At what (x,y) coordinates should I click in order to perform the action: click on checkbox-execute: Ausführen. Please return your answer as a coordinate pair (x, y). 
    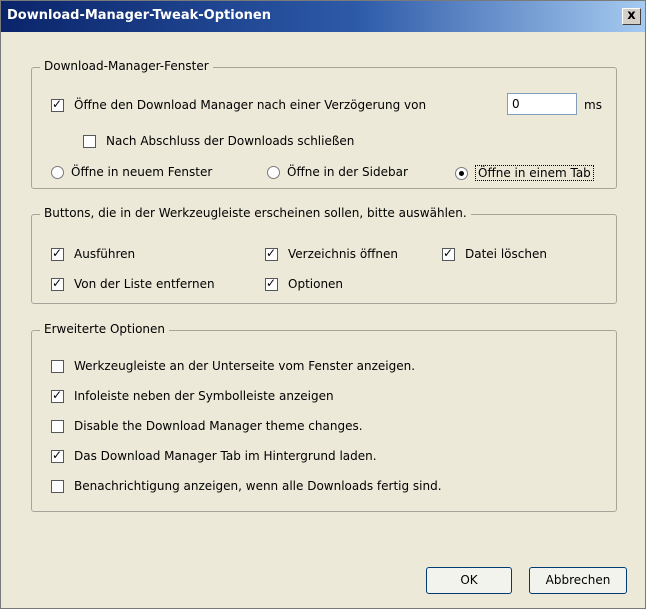
    Looking at the image, I should click on (93, 253).